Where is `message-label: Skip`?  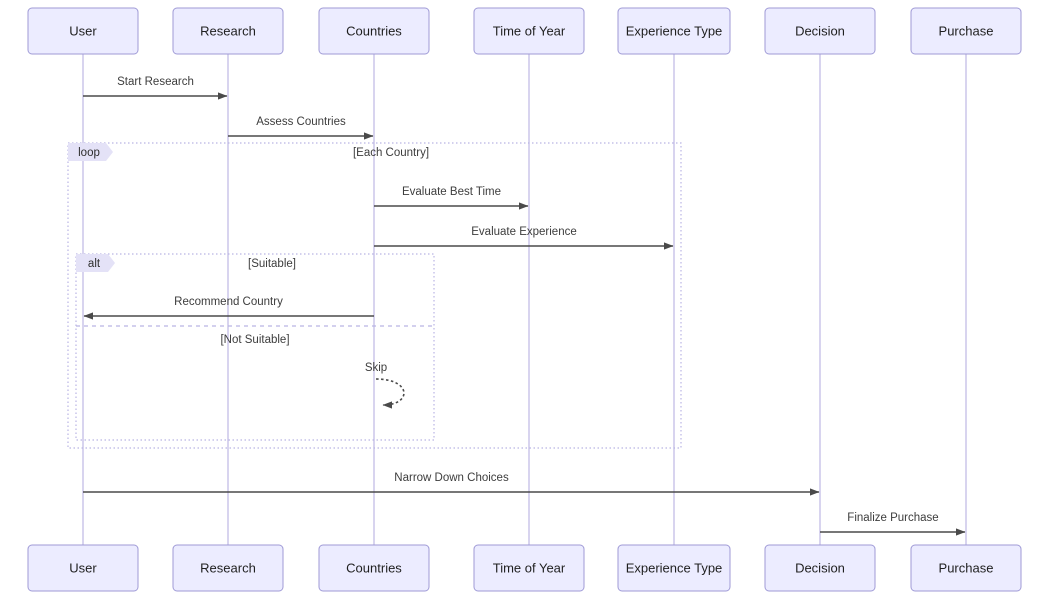
message-label: Skip is located at coordinates (376, 368).